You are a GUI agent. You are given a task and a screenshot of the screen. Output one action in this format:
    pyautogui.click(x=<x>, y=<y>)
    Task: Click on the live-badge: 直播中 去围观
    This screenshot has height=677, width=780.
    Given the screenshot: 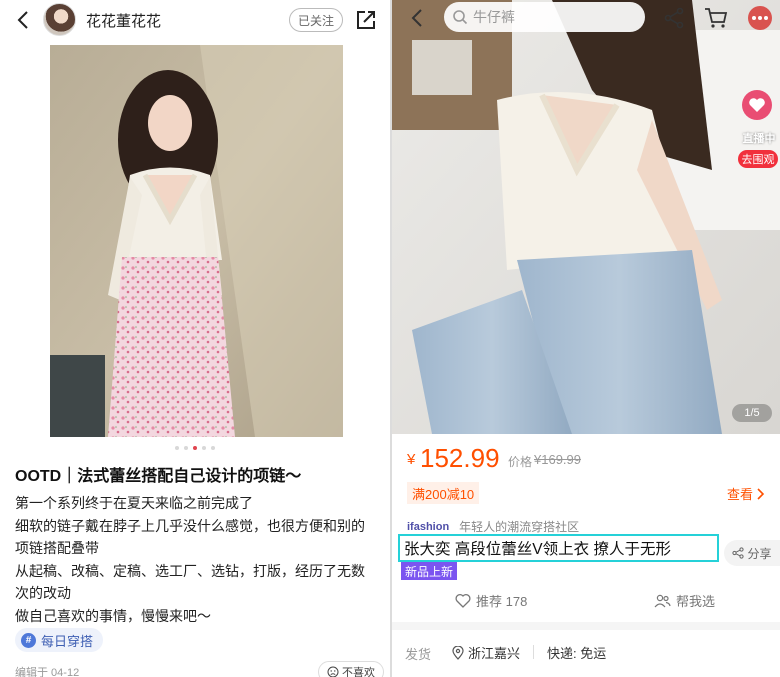 What is the action you would take?
    pyautogui.click(x=758, y=130)
    